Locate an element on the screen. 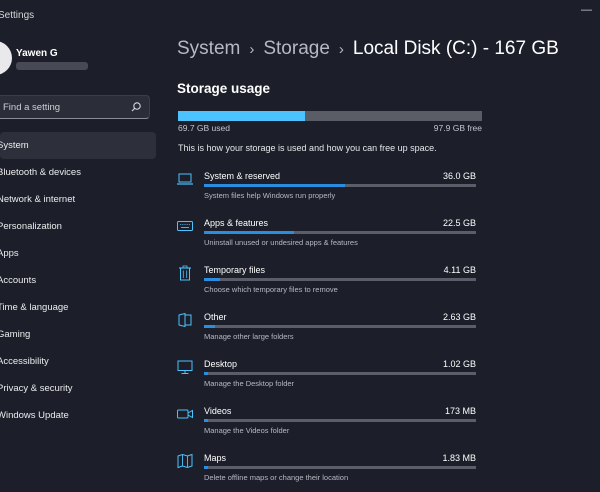 The width and height of the screenshot is (600, 492). sidebar-item-apps: Apps is located at coordinates (78, 253).